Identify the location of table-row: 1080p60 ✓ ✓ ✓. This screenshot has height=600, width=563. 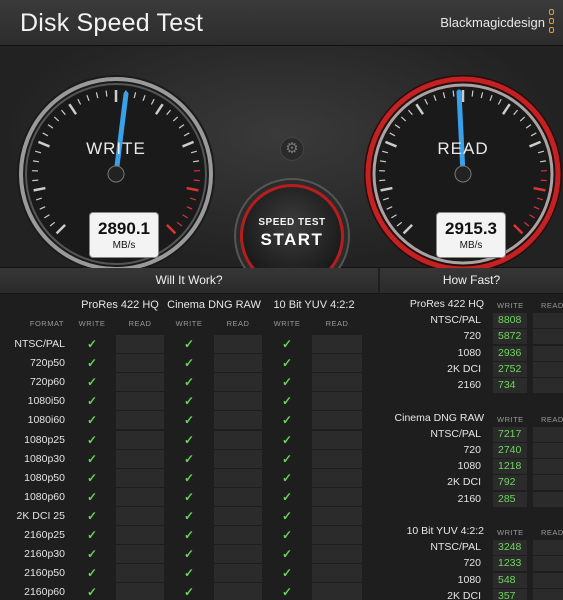
(189, 497).